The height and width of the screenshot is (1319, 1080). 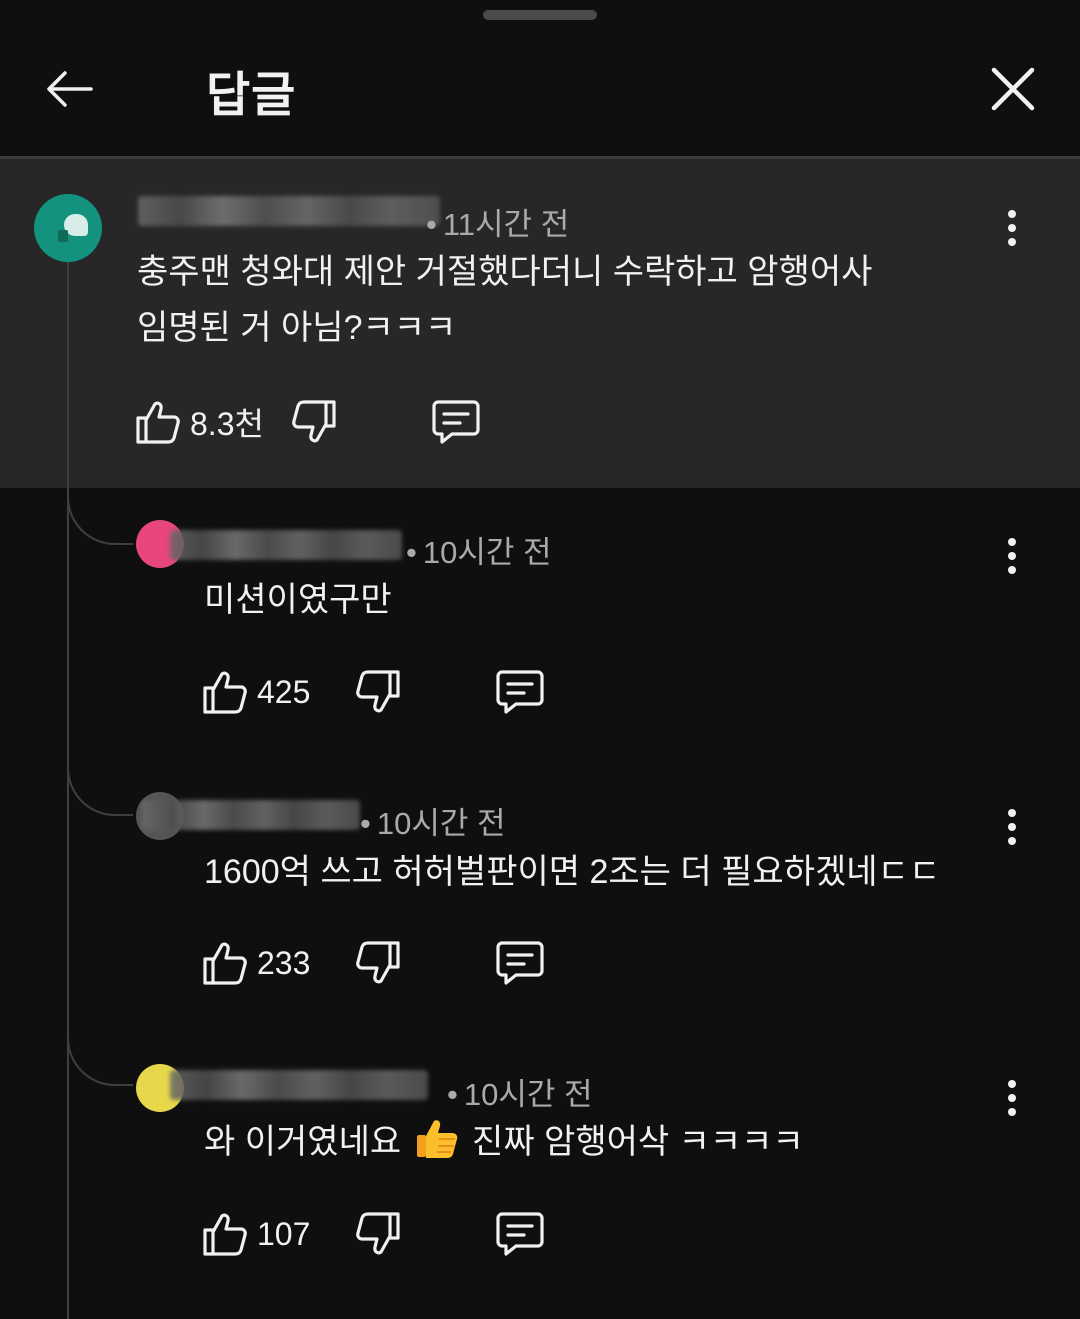 What do you see at coordinates (68, 790) in the screenshot?
I see `thread-line` at bounding box center [68, 790].